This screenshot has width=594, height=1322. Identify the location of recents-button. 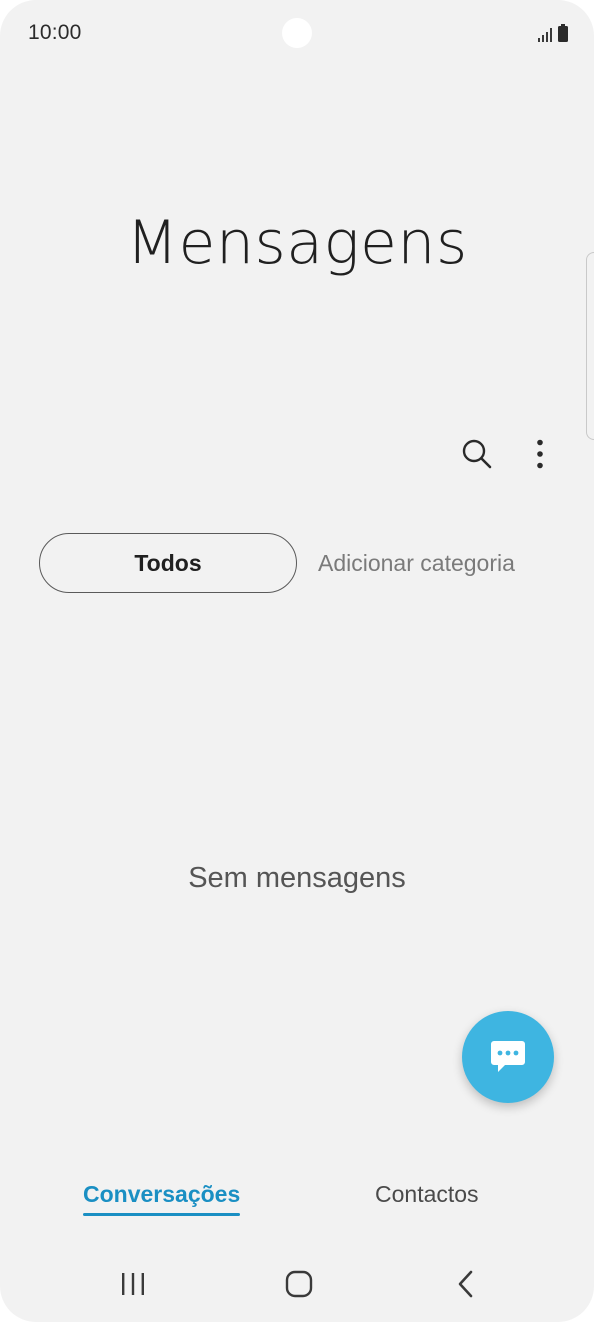
(133, 1284).